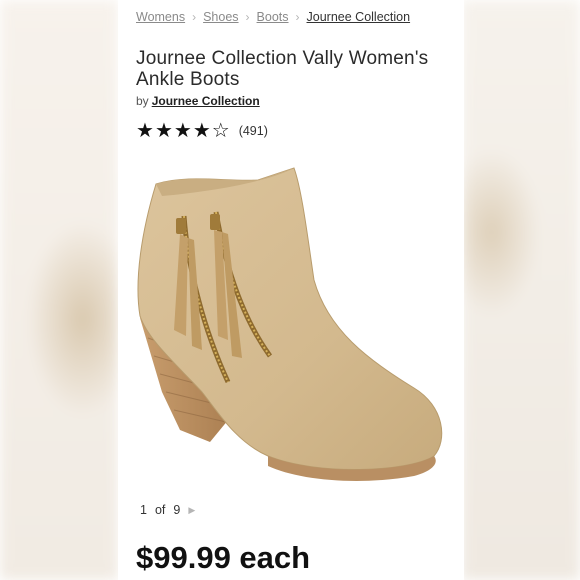 The width and height of the screenshot is (580, 580). I want to click on image-pager: 1 of 9 ▶, so click(167, 510).